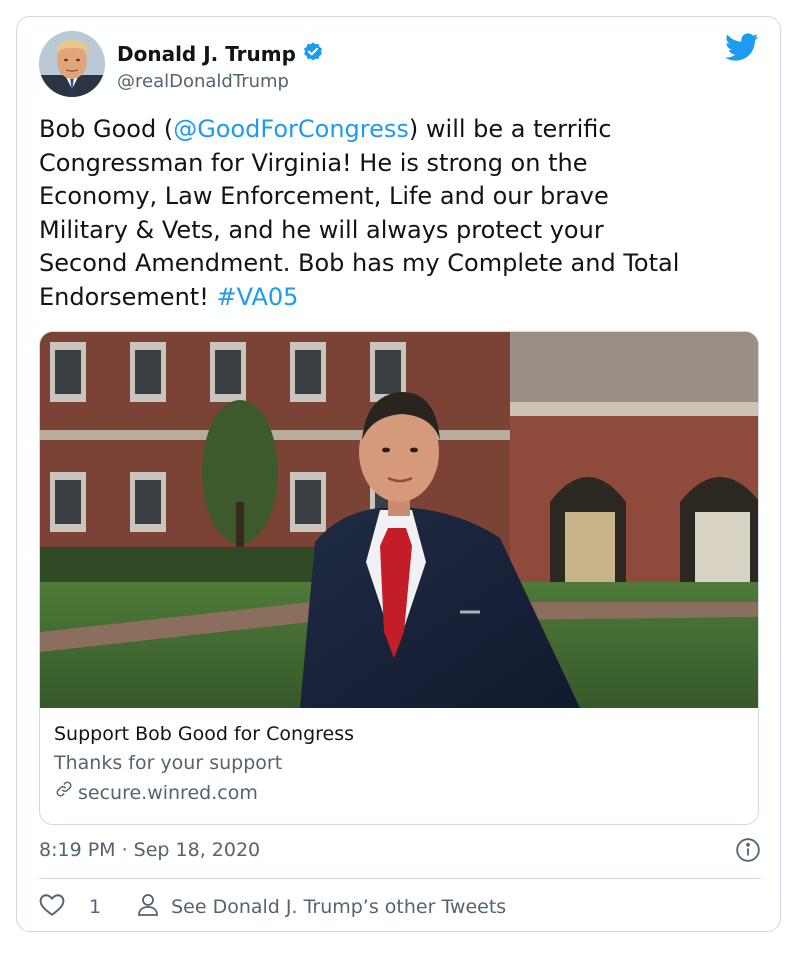 The width and height of the screenshot is (799, 955). Describe the element at coordinates (400, 850) in the screenshot. I see `timestamp-row: 8:19 PM · Sep 18, 2020` at that location.